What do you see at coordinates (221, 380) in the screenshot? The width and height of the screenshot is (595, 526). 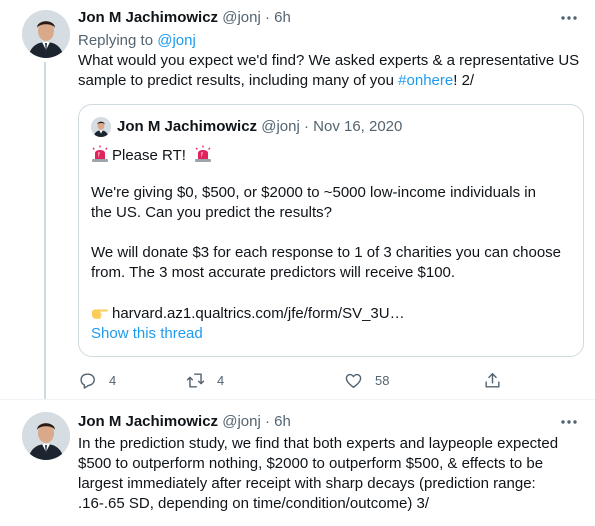 I see `retweet-count: 4` at bounding box center [221, 380].